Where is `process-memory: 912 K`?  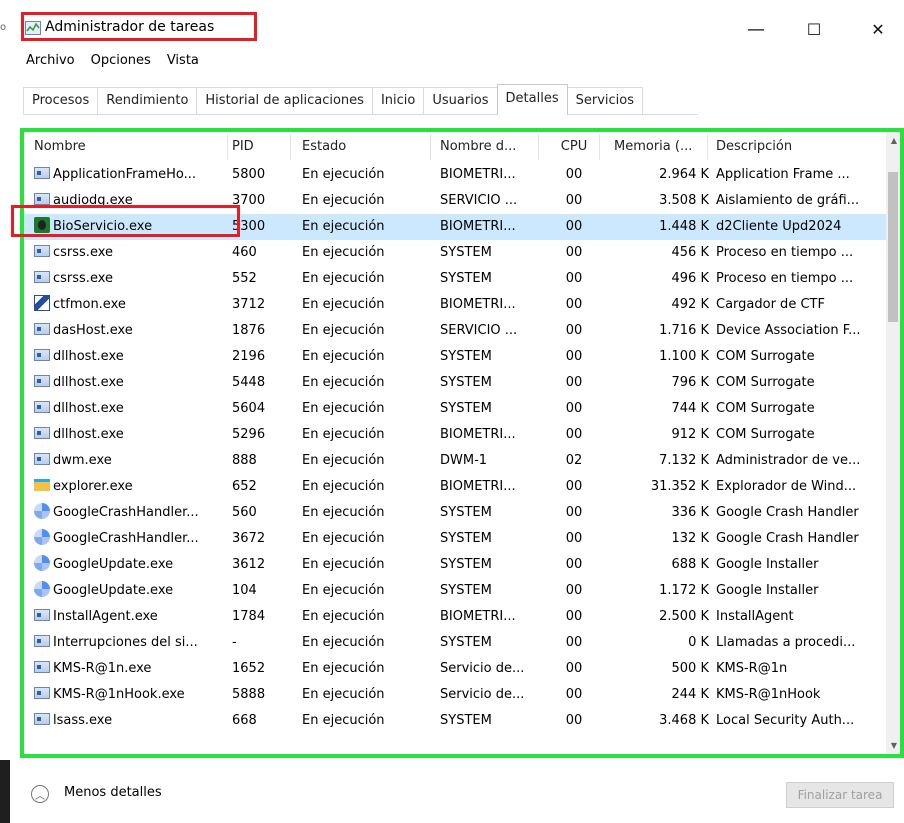 process-memory: 912 K is located at coordinates (690, 434).